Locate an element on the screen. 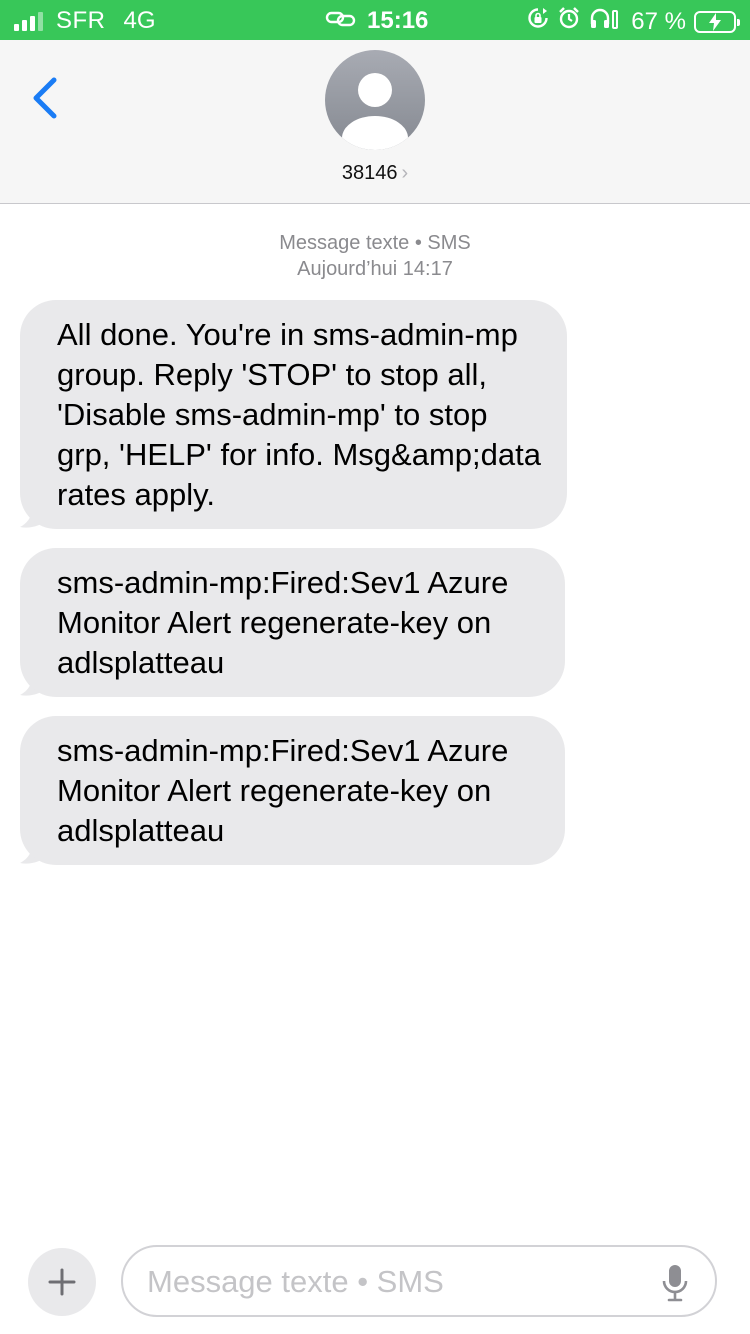 This screenshot has height=1334, width=750. back-chevron-icon is located at coordinates (45, 98).